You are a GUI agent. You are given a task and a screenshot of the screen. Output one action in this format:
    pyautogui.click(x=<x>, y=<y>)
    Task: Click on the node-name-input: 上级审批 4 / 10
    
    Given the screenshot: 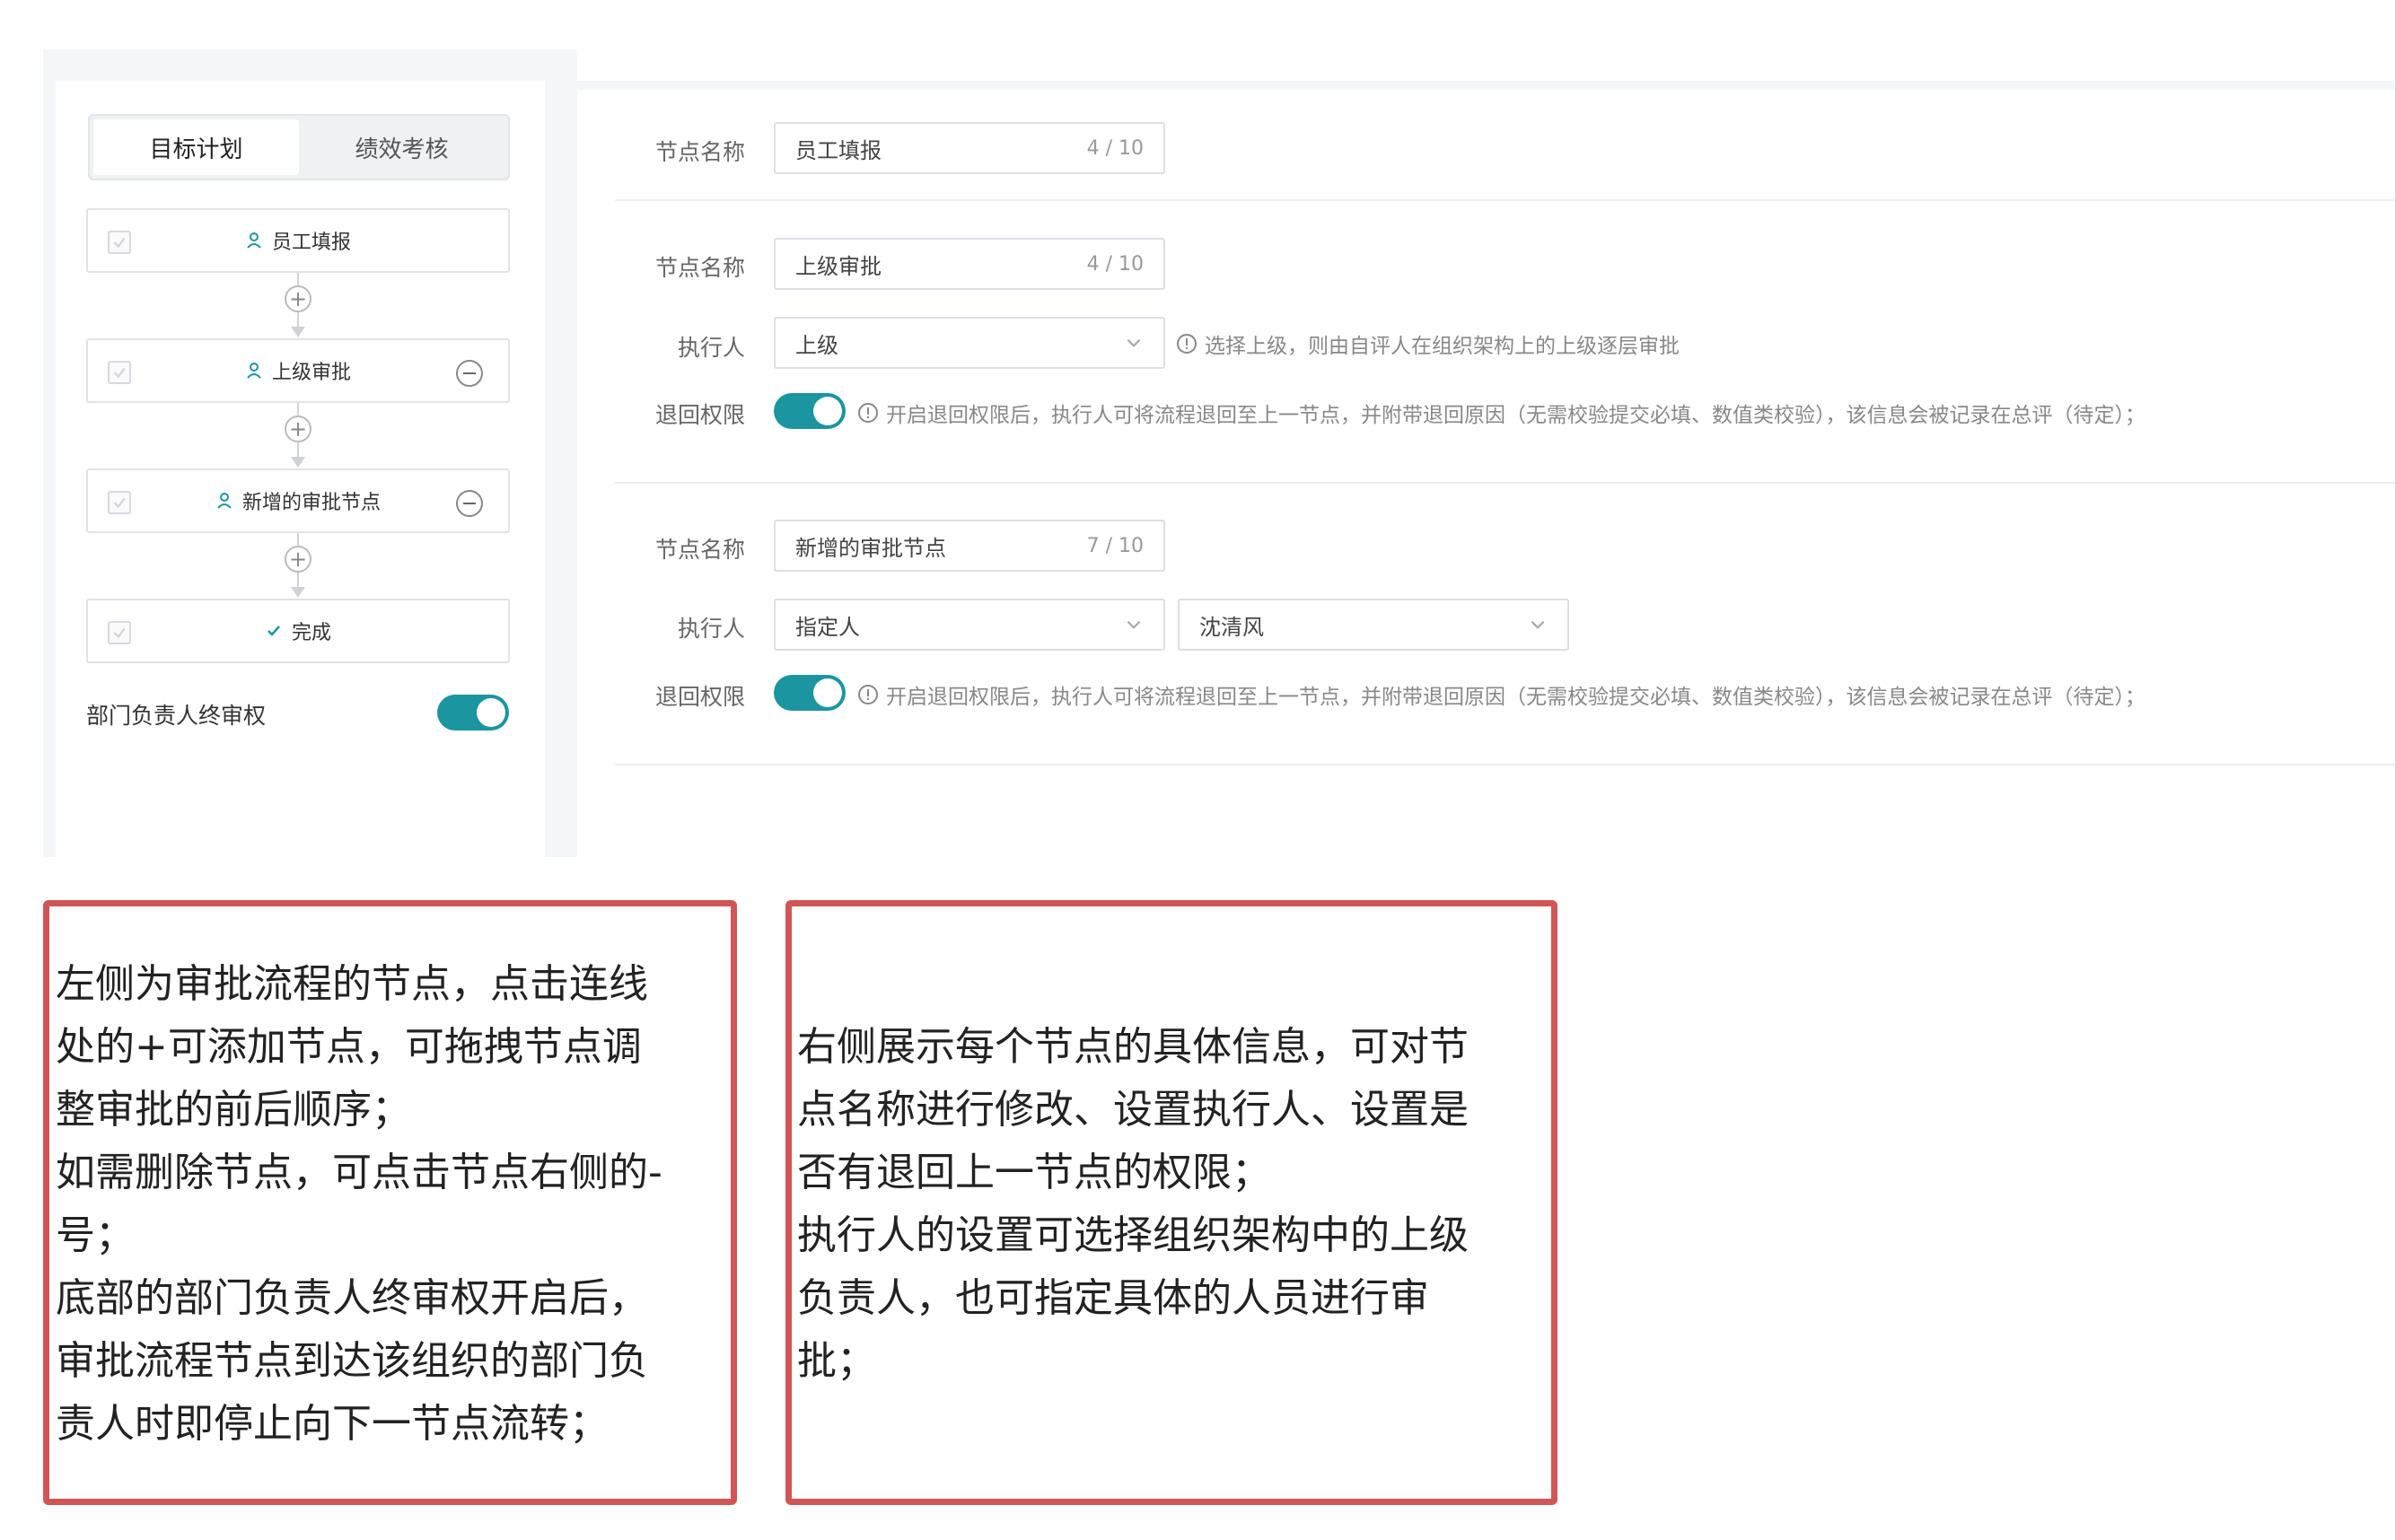 What is the action you would take?
    pyautogui.click(x=969, y=264)
    